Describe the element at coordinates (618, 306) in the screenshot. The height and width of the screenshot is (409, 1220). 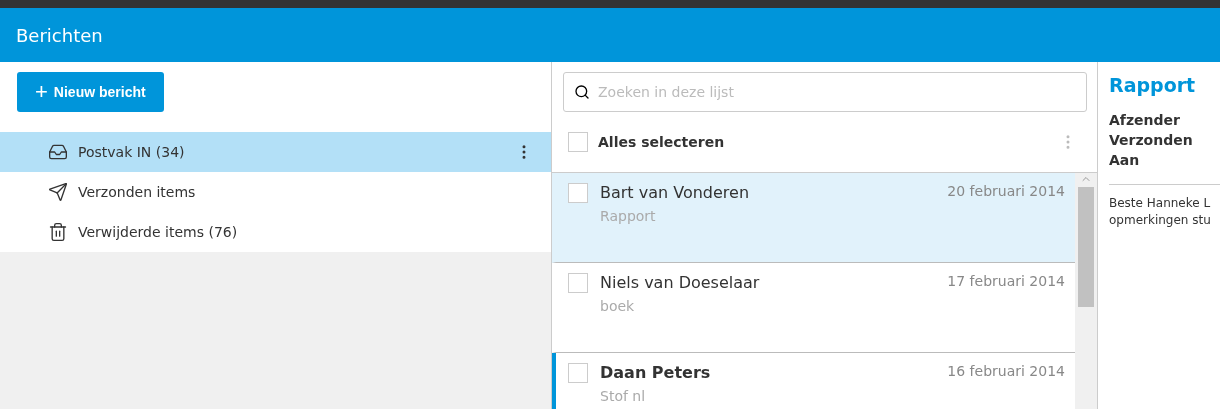
I see `message-subject: boek` at that location.